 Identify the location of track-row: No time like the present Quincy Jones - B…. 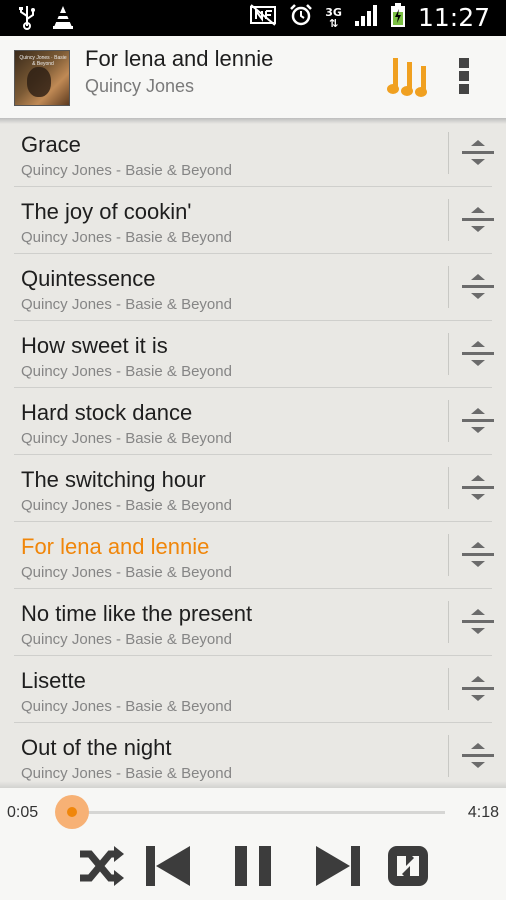
(254, 622).